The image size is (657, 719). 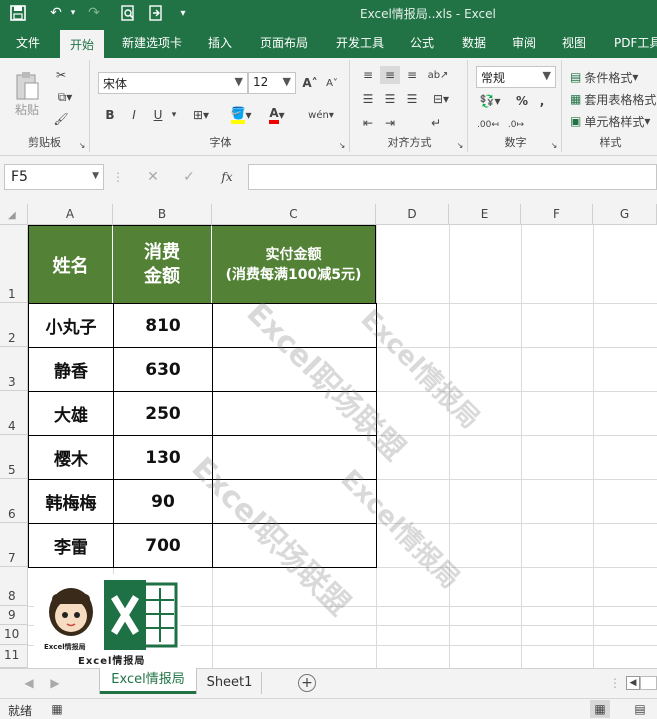 I want to click on cell-name: 李雷, so click(x=71, y=545).